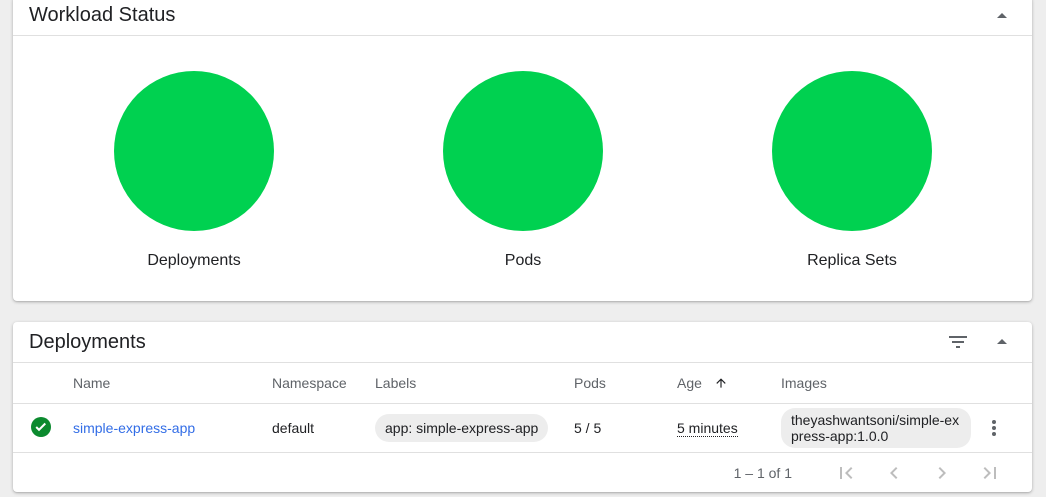 This screenshot has height=497, width=1046. I want to click on row-menu-button, so click(994, 428).